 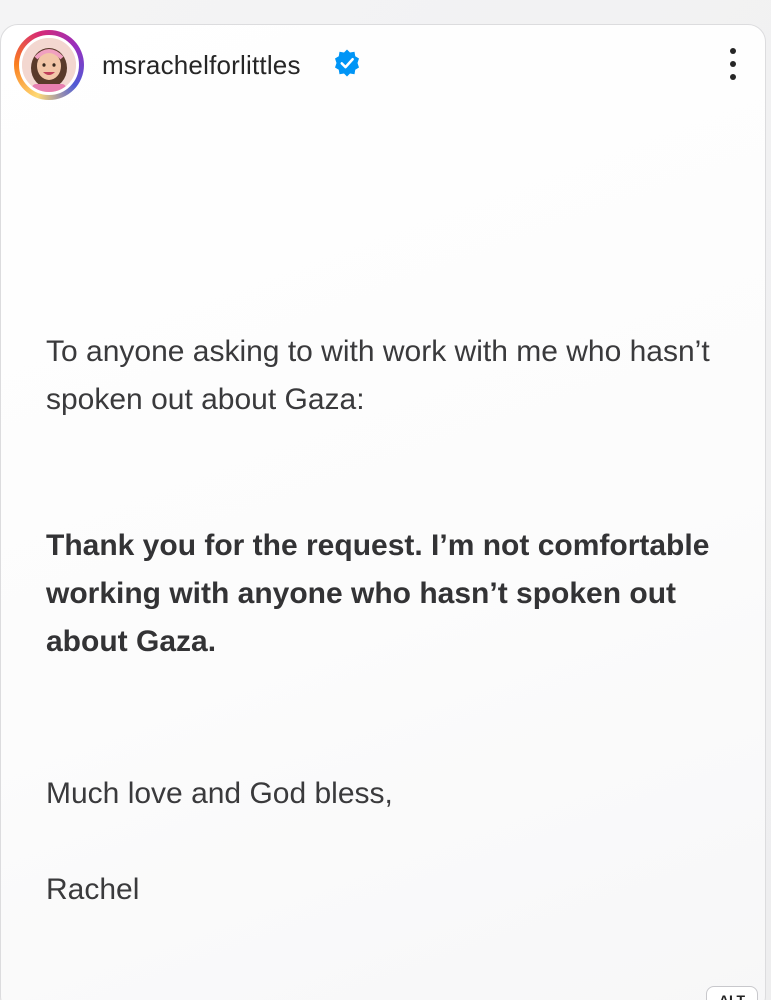 I want to click on avatar-image, so click(x=49, y=65).